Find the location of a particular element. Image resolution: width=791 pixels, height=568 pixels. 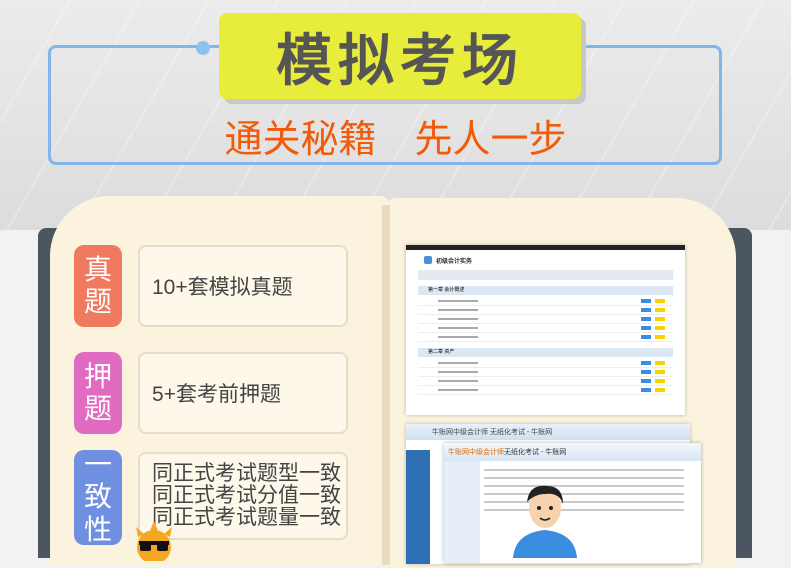

feature-card-real-questions: 10+套模拟真题 is located at coordinates (243, 286).